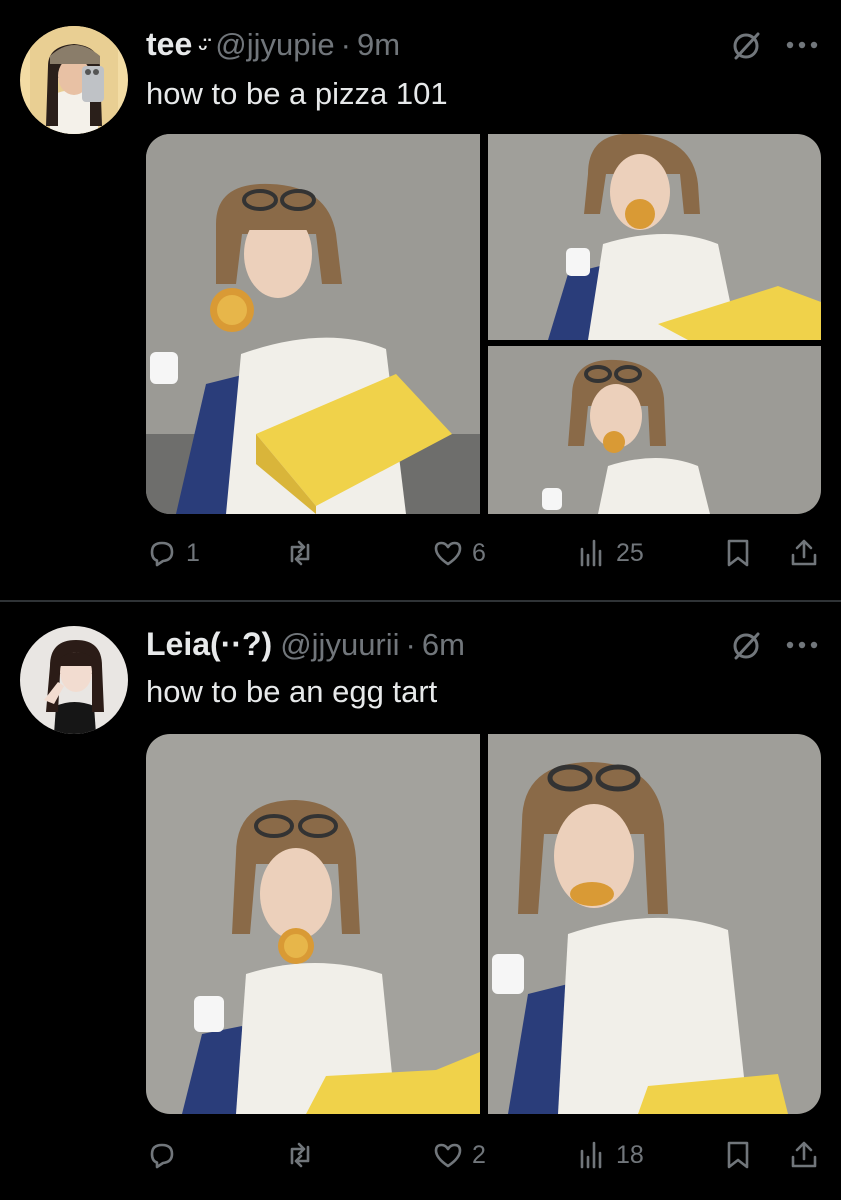 The image size is (841, 1200). Describe the element at coordinates (443, 645) in the screenshot. I see `timestamp: 6m` at that location.